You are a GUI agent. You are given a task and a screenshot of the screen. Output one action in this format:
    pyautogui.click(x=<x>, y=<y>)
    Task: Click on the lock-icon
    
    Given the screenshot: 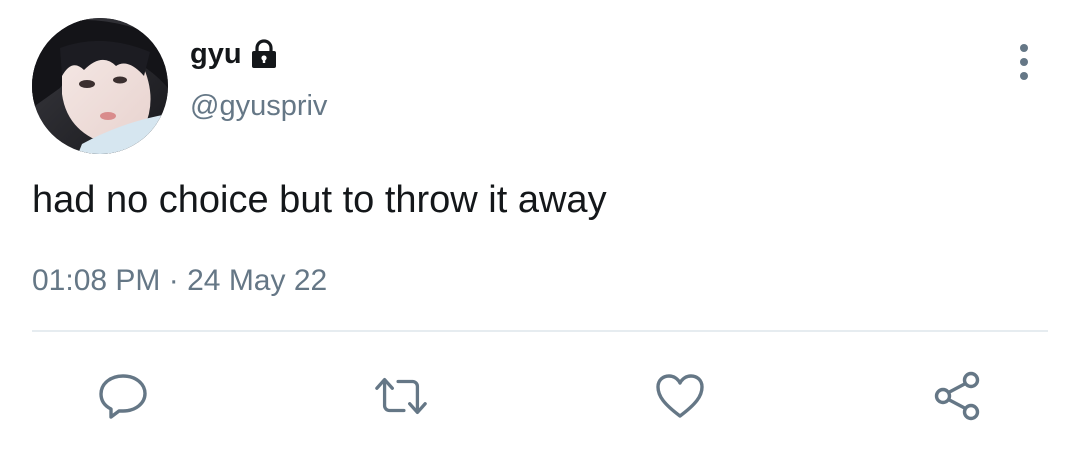 What is the action you would take?
    pyautogui.click(x=264, y=54)
    